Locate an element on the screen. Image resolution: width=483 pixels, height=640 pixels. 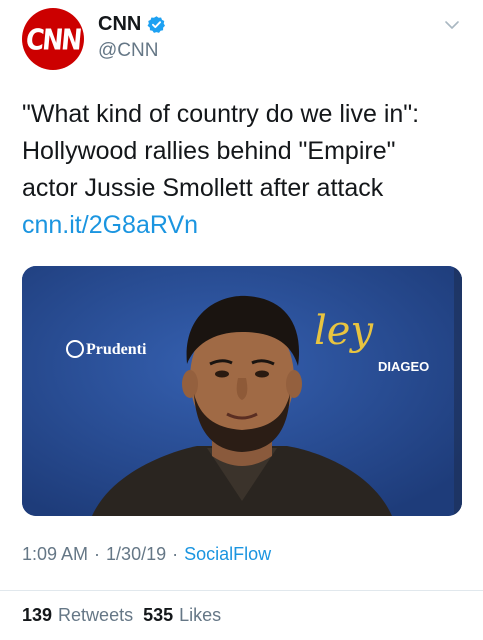
tweet-header: CNN CNN @CNN is located at coordinates (244, 43).